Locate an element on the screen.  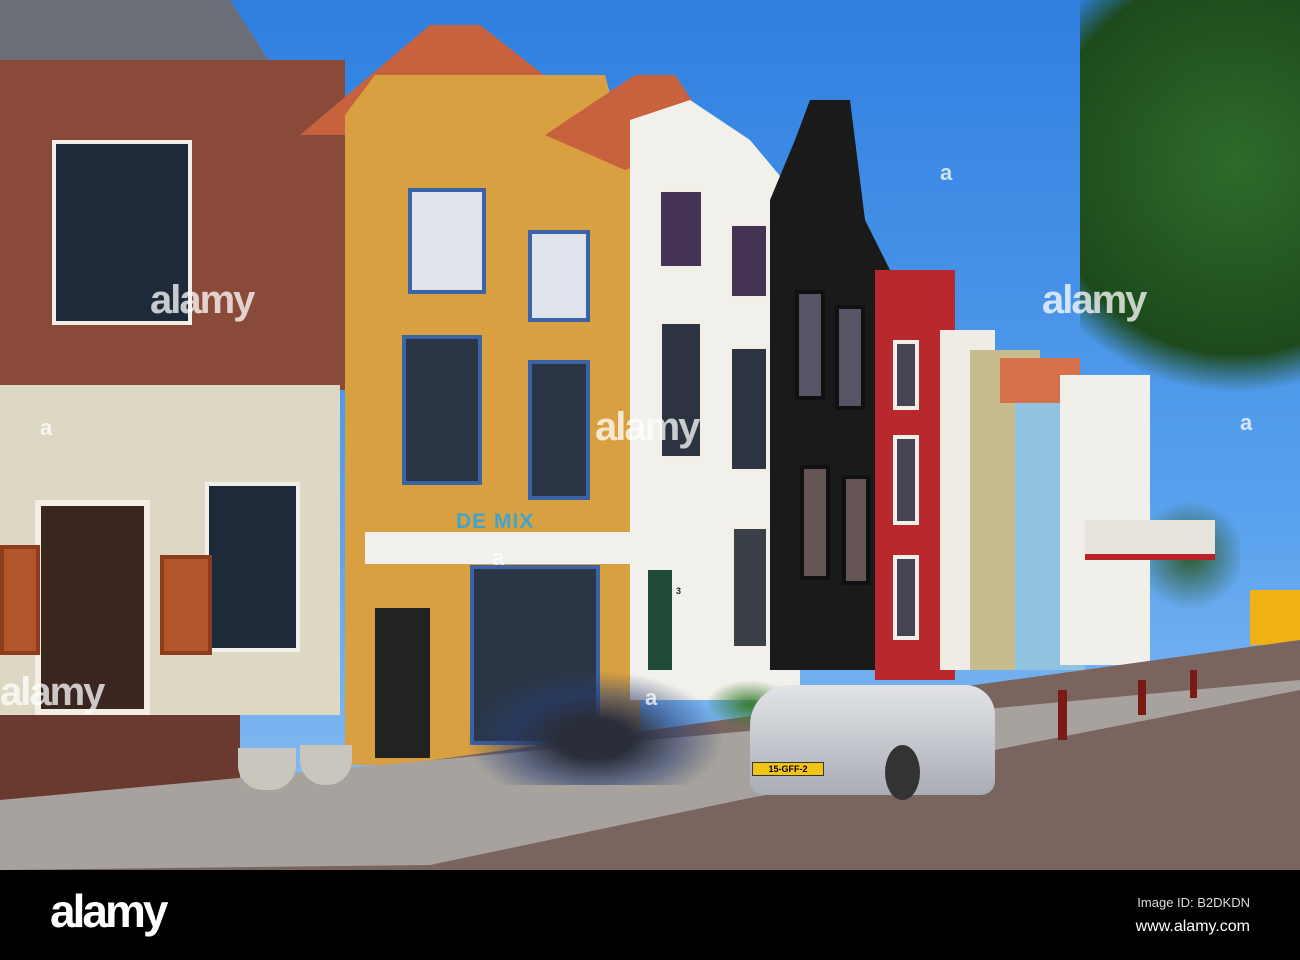
silver-convertible-car is located at coordinates (872, 740).